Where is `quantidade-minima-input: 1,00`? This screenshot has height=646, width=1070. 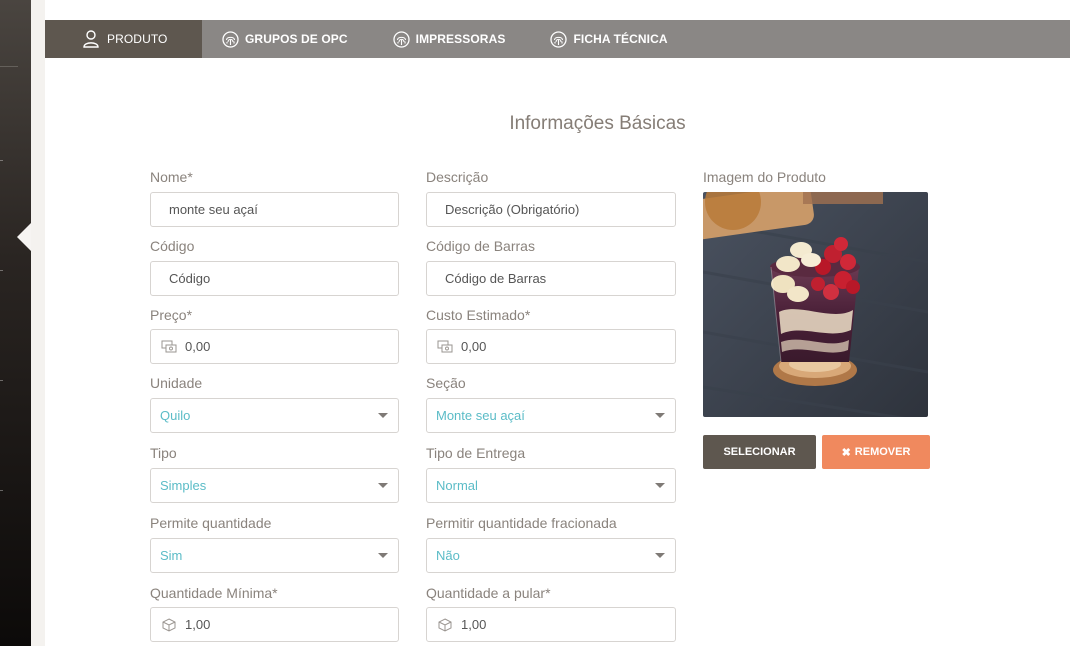 quantidade-minima-input: 1,00 is located at coordinates (274, 624).